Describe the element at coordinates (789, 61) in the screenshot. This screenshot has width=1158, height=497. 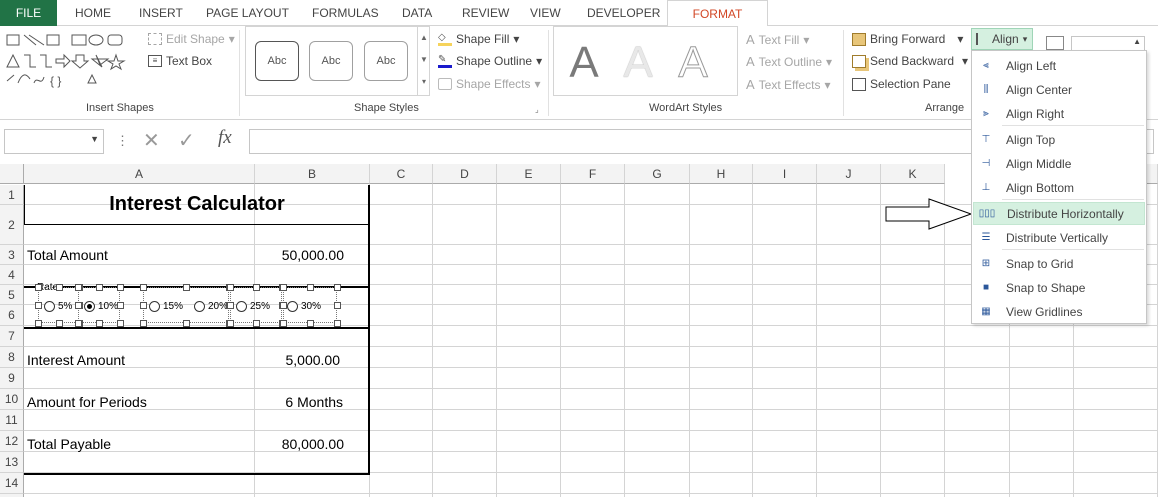
I see `text-outline-button: A Text Outline ▾` at that location.